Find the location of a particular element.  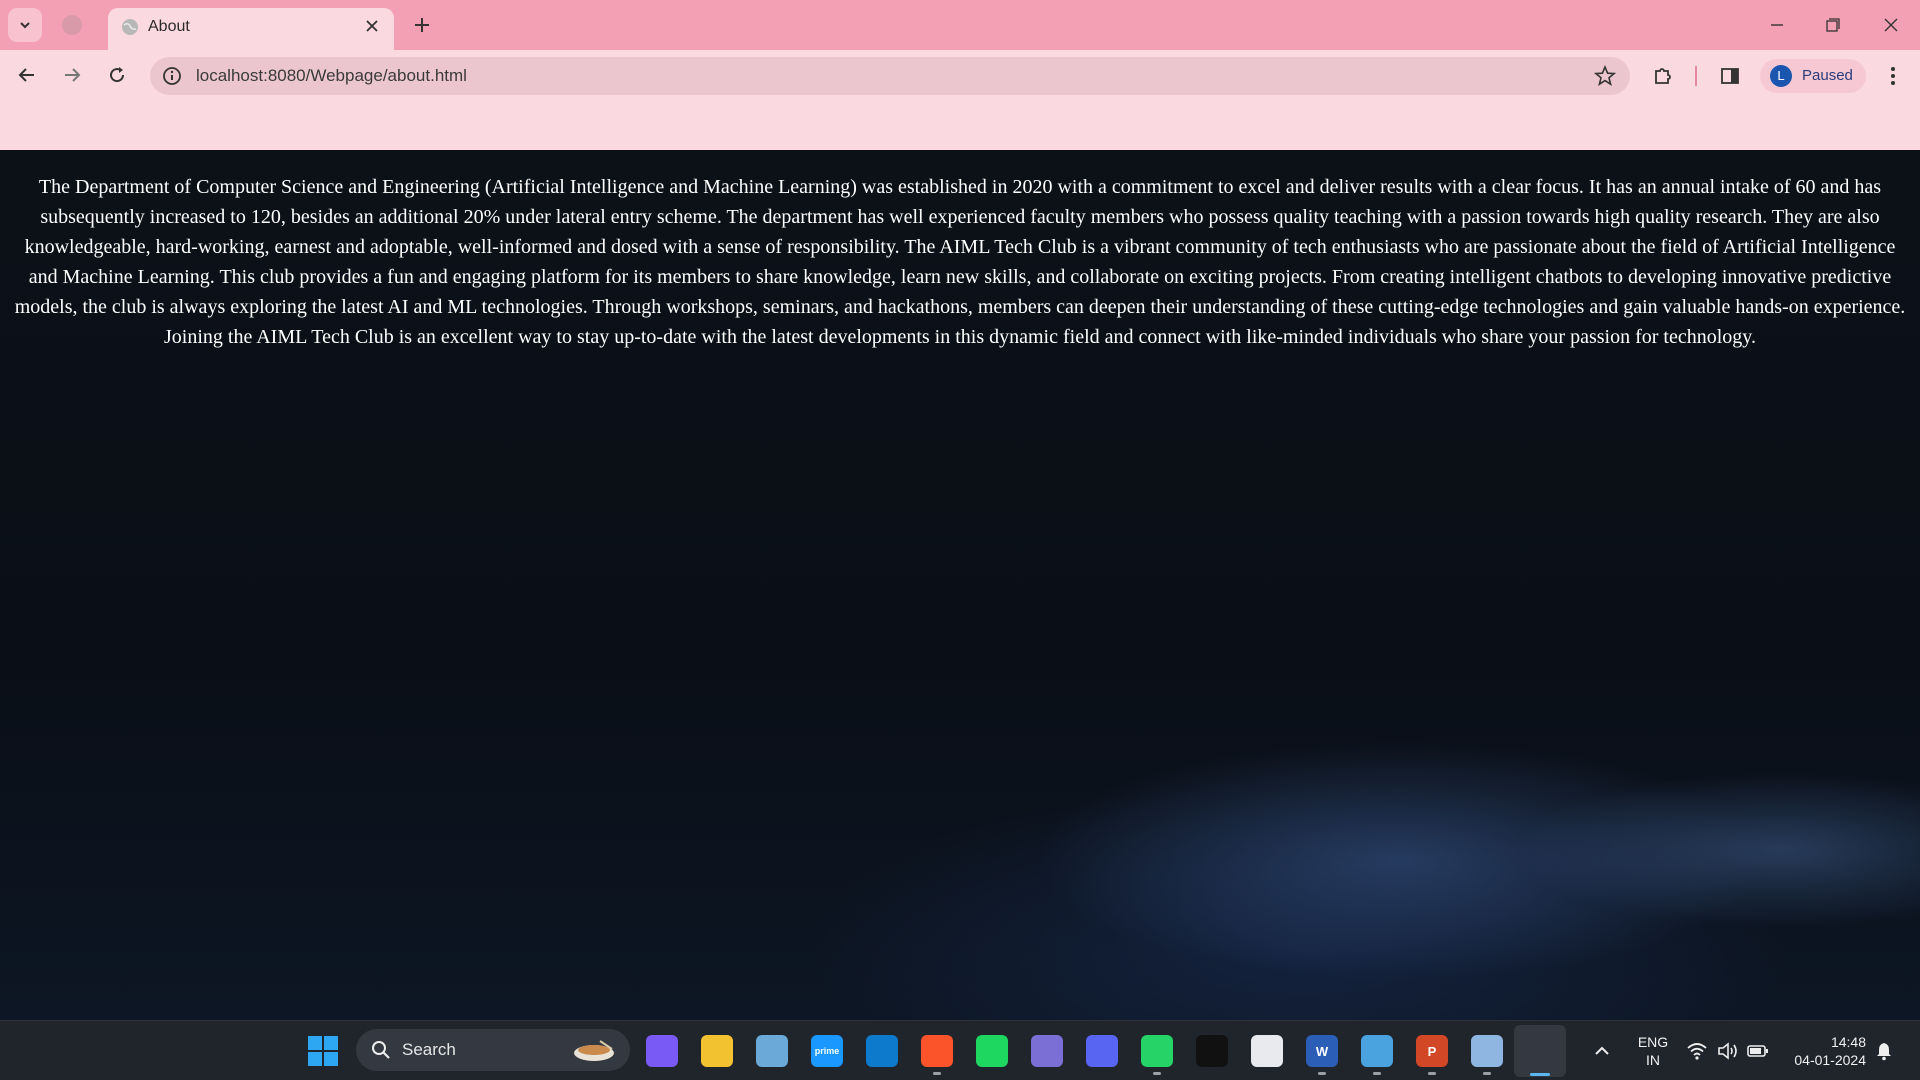

discord-icon is located at coordinates (1102, 1051).